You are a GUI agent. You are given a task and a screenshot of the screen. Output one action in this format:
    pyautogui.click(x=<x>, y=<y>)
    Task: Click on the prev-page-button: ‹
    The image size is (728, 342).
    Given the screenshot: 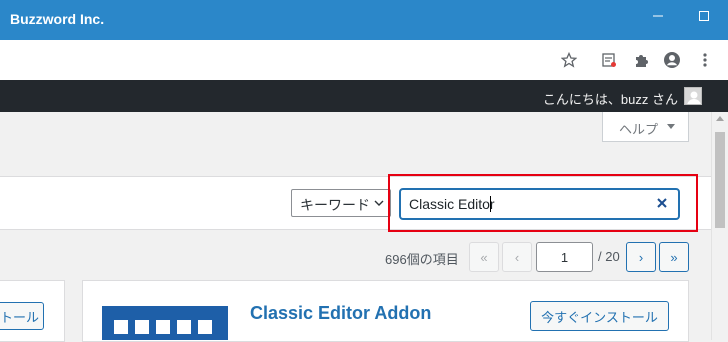 What is the action you would take?
    pyautogui.click(x=517, y=257)
    